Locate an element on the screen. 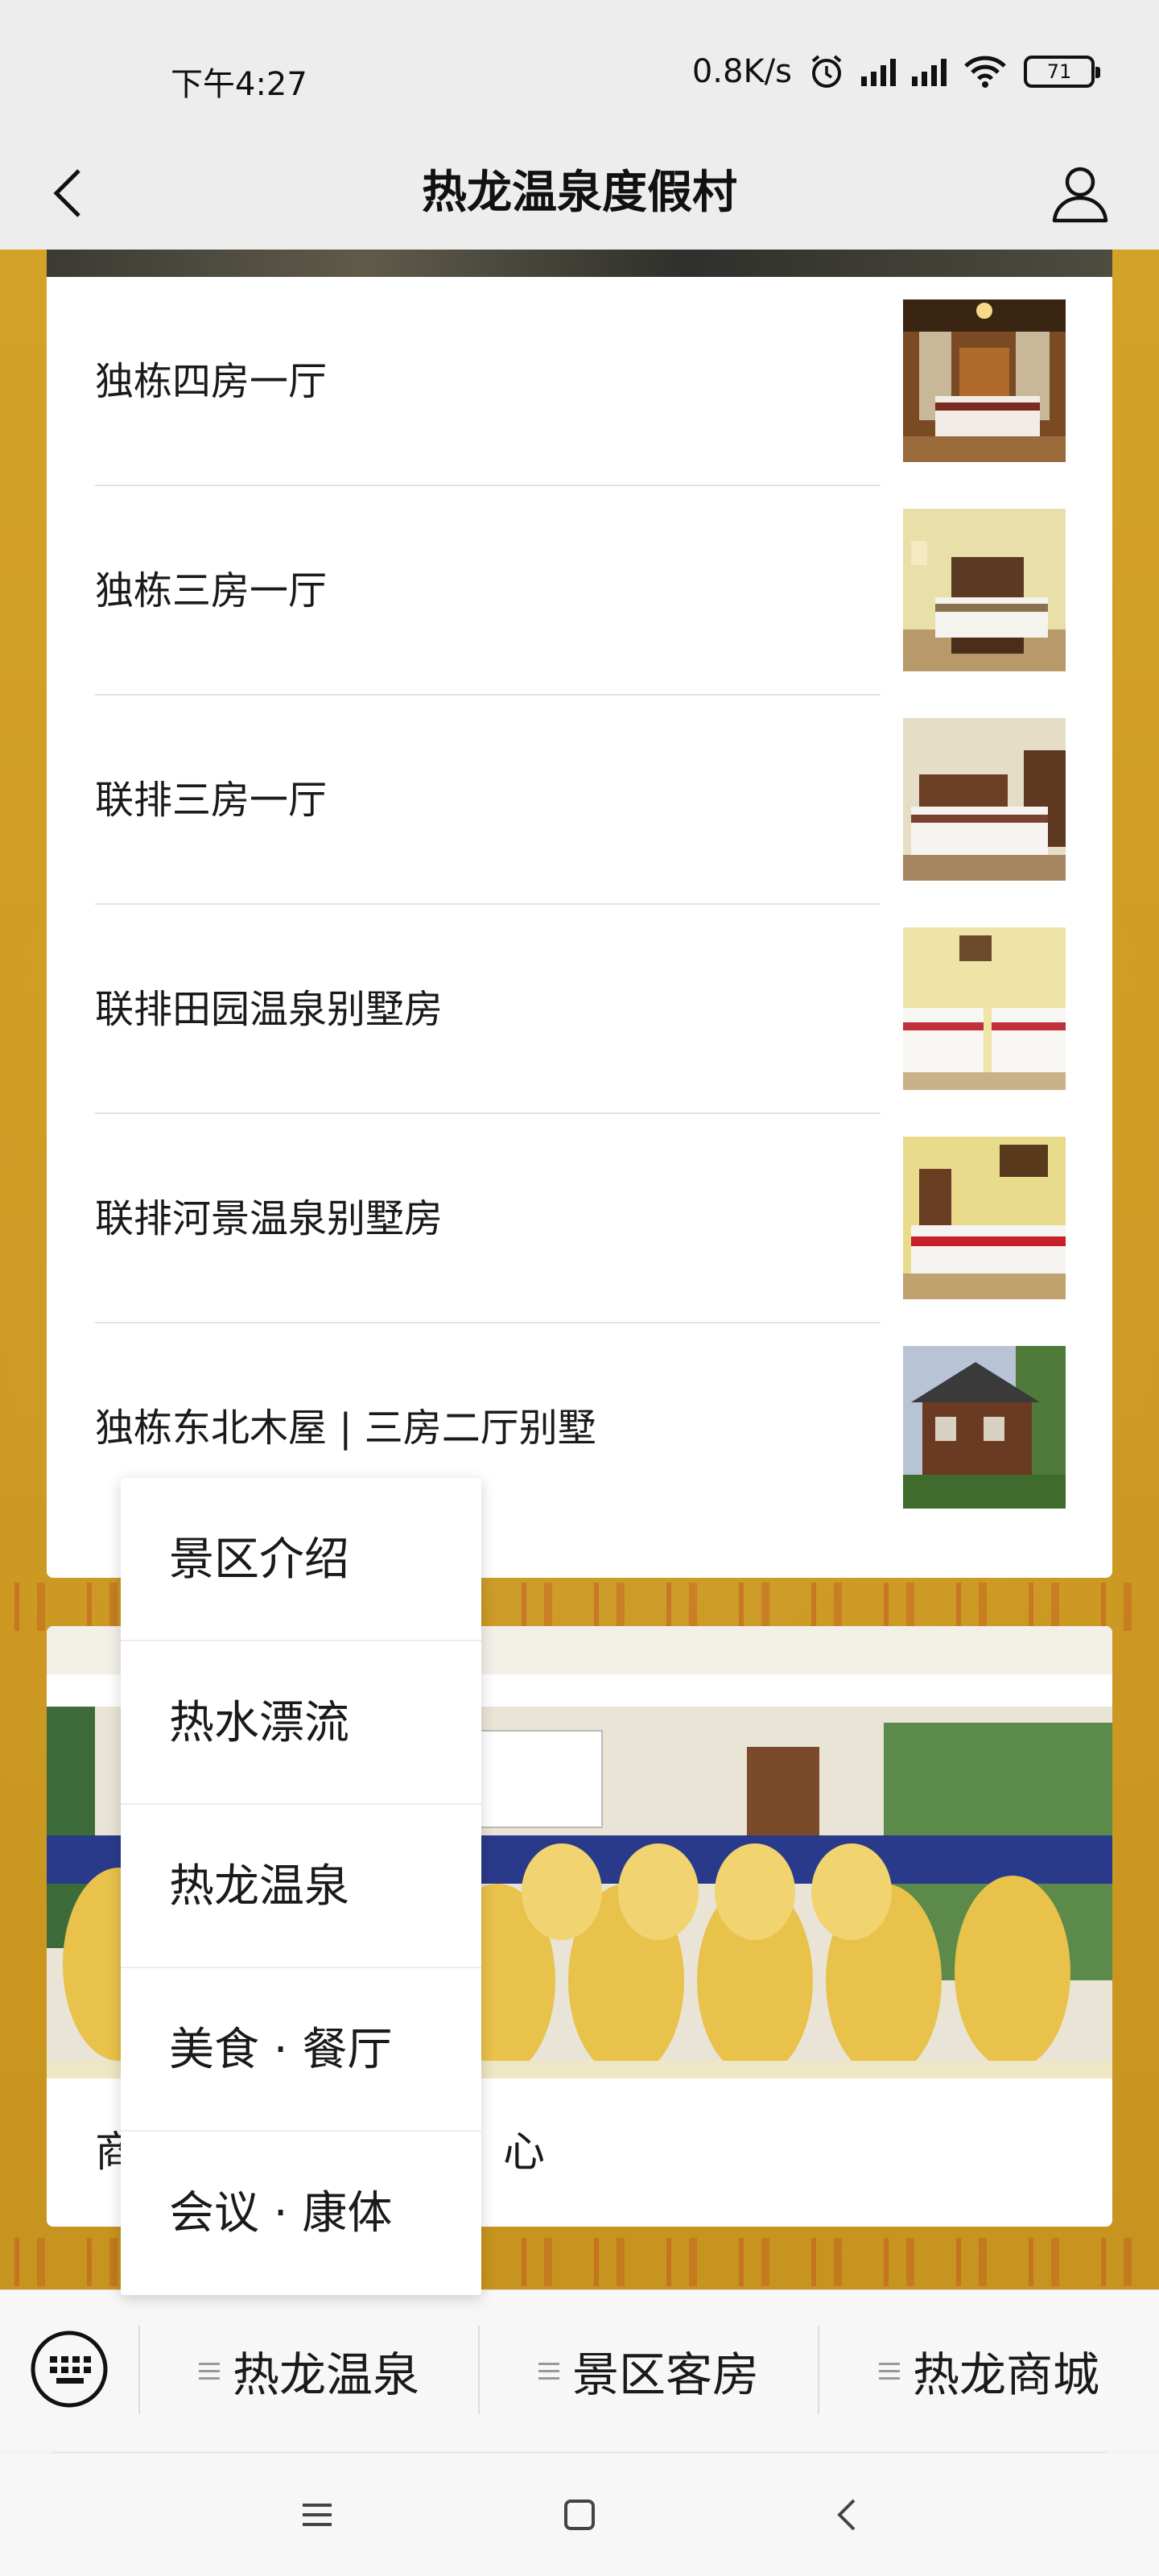 This screenshot has width=1159, height=2576. page-title: 热龙温泉度假村 is located at coordinates (579, 193).